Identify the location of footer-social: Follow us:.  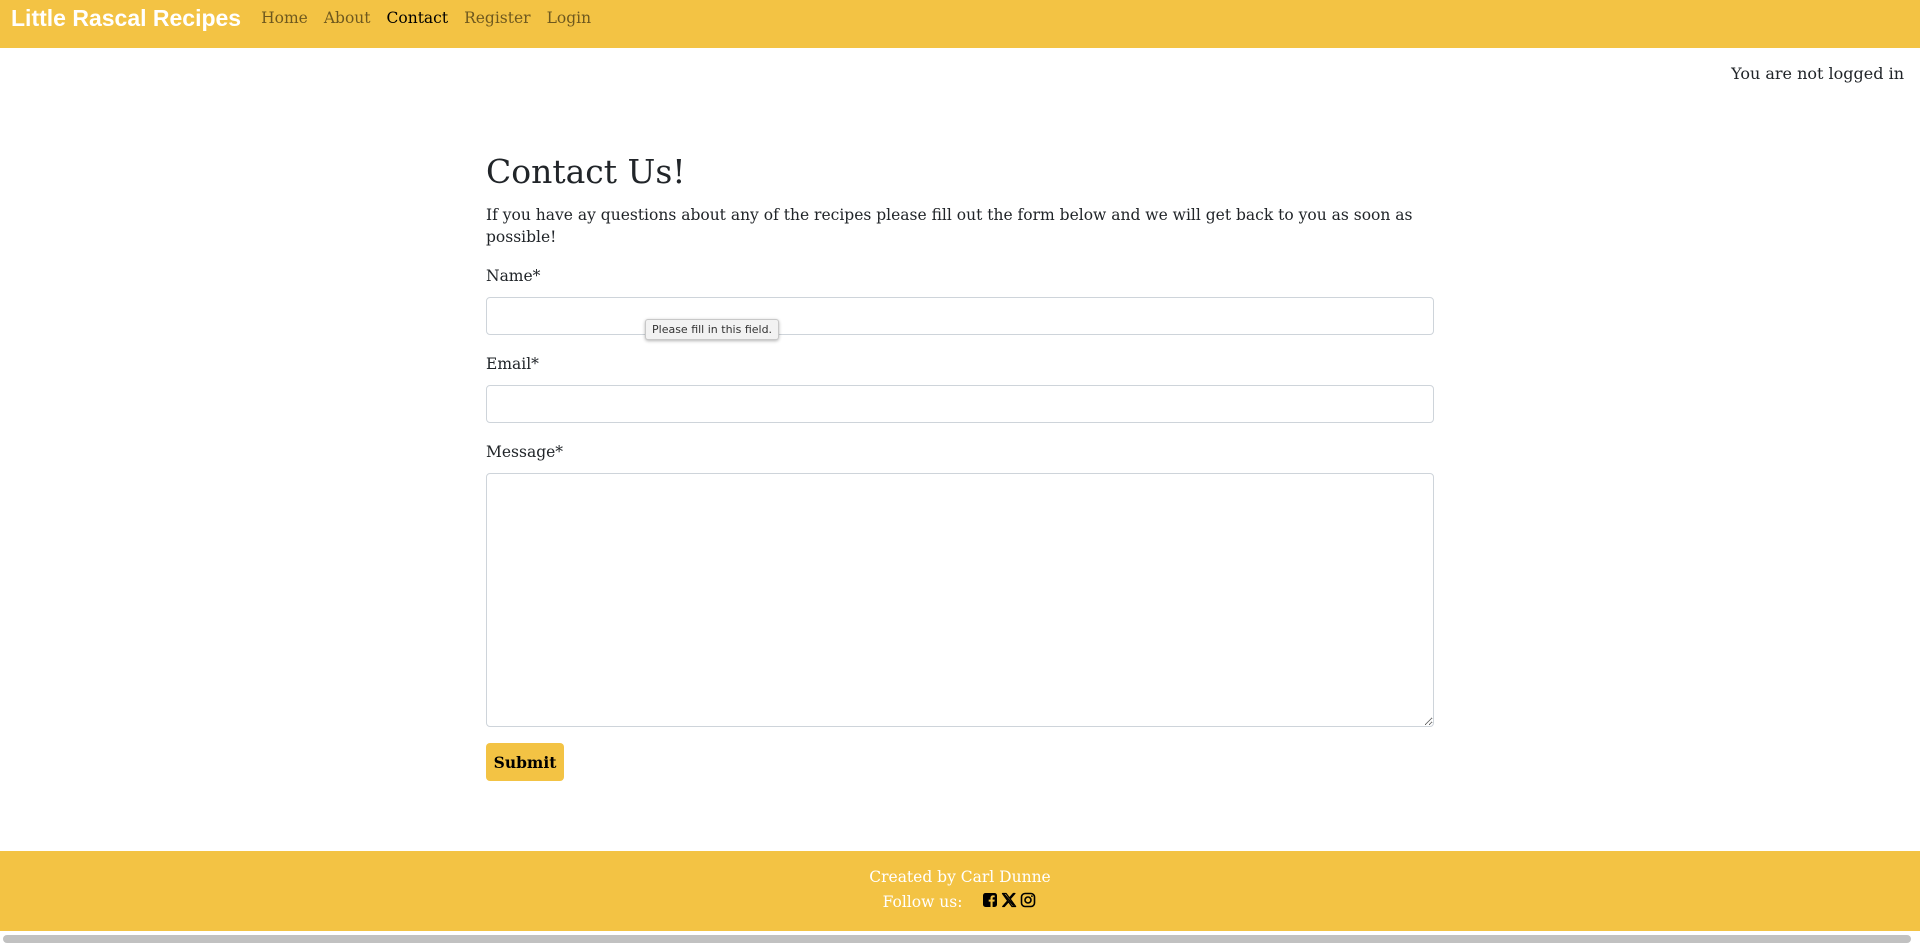
(960, 902).